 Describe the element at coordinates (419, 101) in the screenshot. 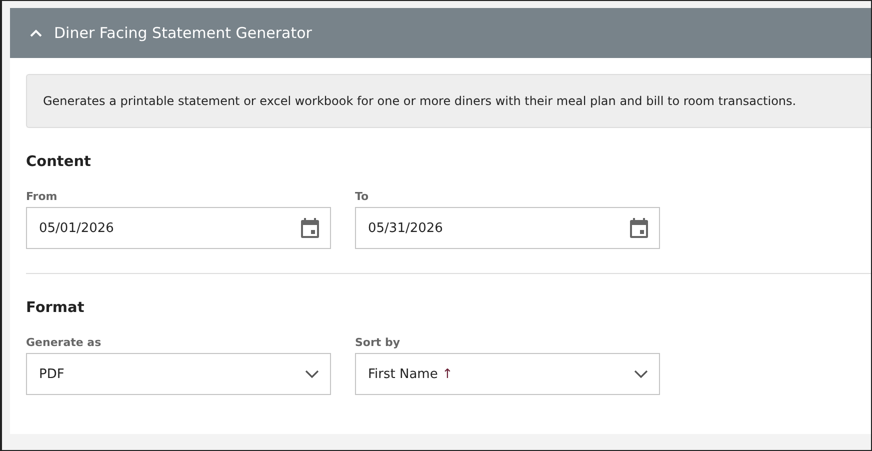

I see `info-text: Generates a printable statement or excel workbook for one or more diners with their meal plan and bill to room transactions.` at that location.